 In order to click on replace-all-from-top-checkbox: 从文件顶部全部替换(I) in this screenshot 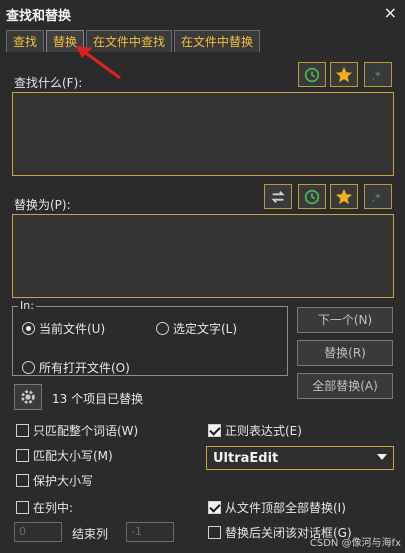, I will do `click(277, 507)`.